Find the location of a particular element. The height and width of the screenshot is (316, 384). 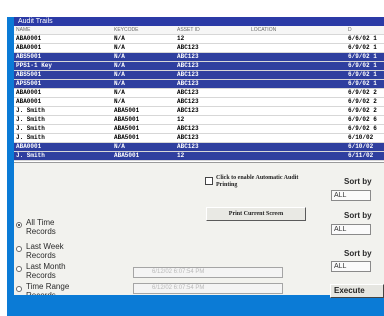

table-row: ABA0001 N/A 12 6/6/02 1 is located at coordinates (199, 39).